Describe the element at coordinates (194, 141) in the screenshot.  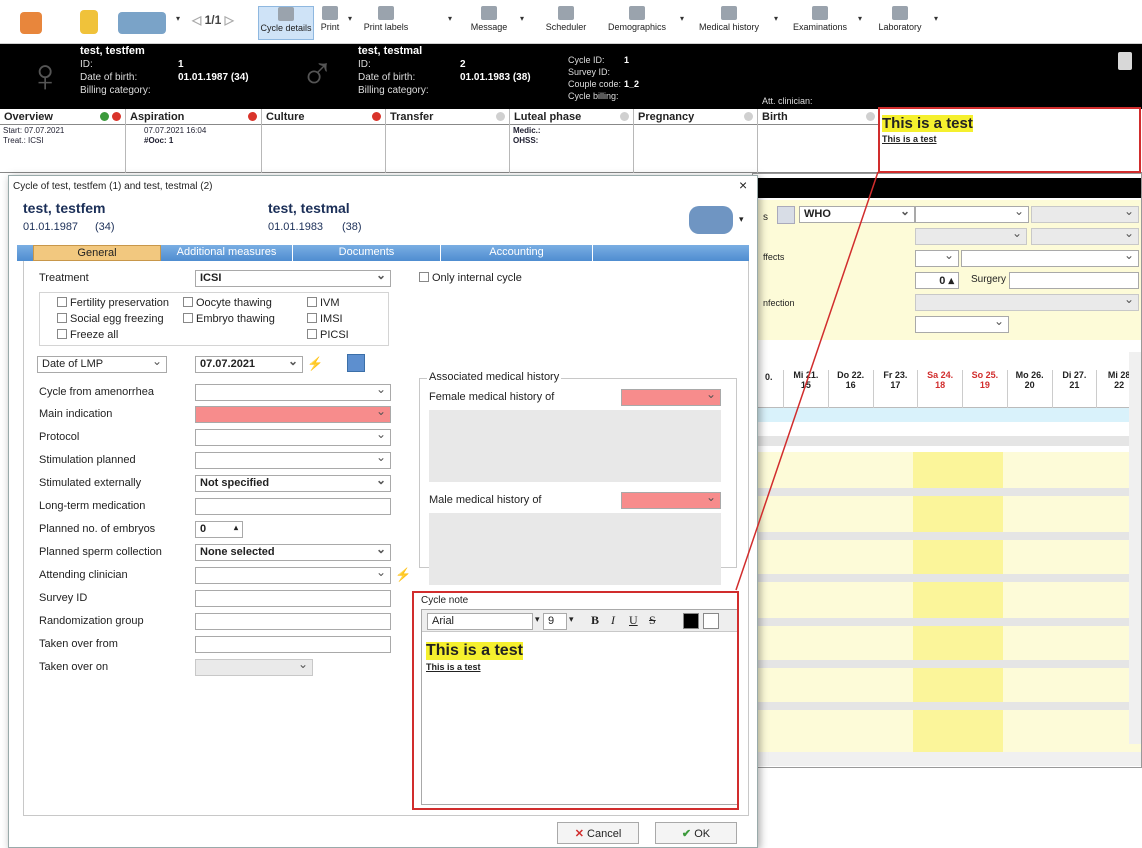
I see `phase-aspiration: Aspiration 07.07.2021 16:04 #Ooc: 1` at that location.